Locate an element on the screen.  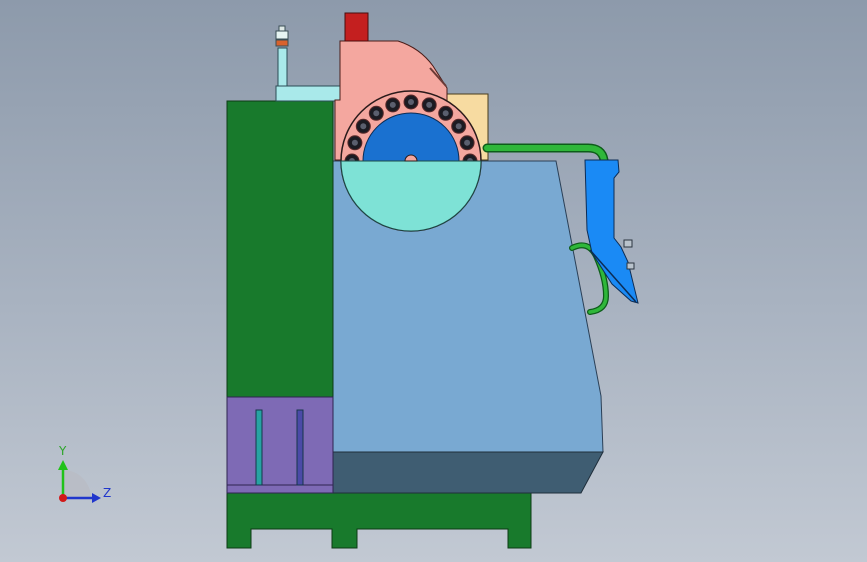
base-stand is located at coordinates (379, 520).